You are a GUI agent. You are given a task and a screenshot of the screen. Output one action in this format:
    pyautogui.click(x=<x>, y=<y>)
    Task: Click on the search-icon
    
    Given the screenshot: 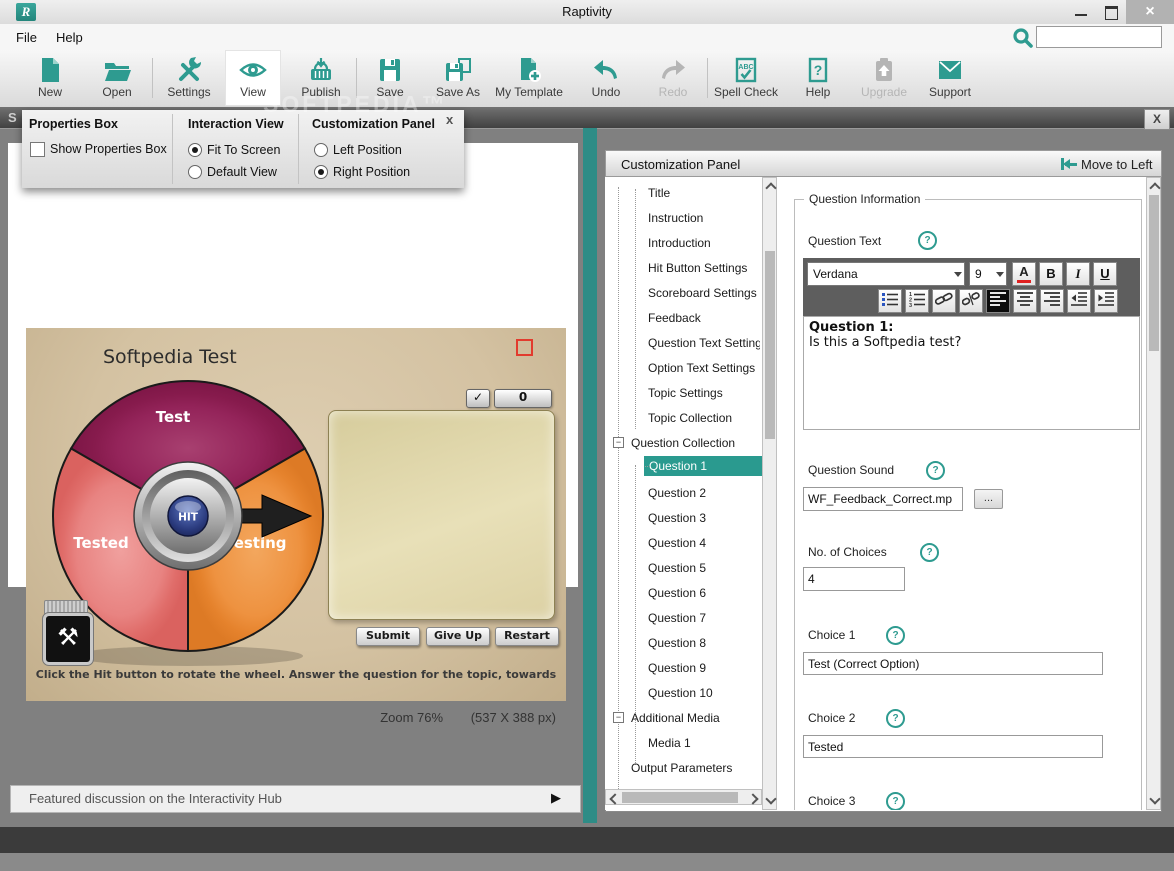 What is the action you would take?
    pyautogui.click(x=1023, y=38)
    